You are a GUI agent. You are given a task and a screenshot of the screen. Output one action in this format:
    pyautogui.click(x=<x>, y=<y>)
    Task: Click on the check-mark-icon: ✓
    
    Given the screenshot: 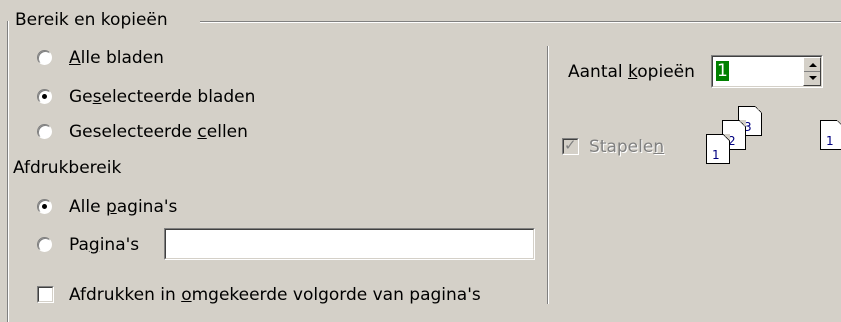 What is the action you would take?
    pyautogui.click(x=570, y=145)
    